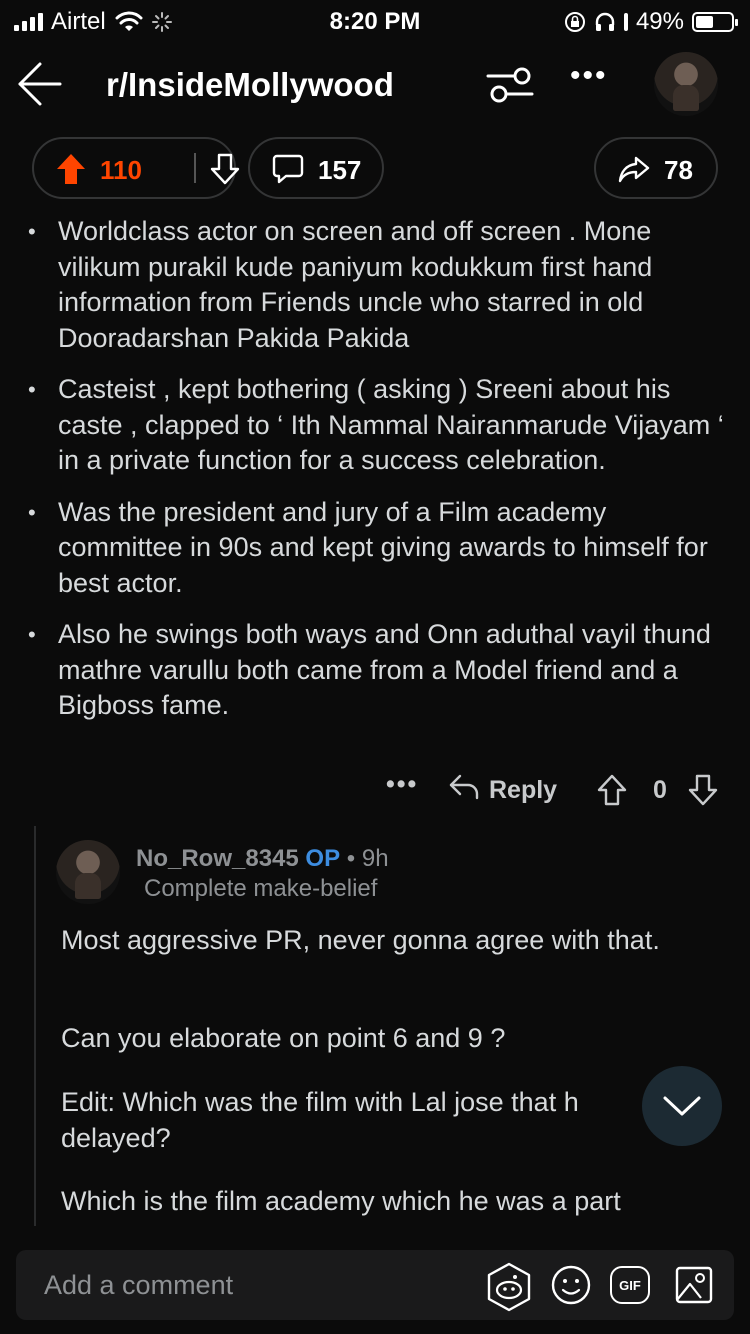 This screenshot has width=750, height=1334. What do you see at coordinates (225, 169) in the screenshot?
I see `downvote-icon` at bounding box center [225, 169].